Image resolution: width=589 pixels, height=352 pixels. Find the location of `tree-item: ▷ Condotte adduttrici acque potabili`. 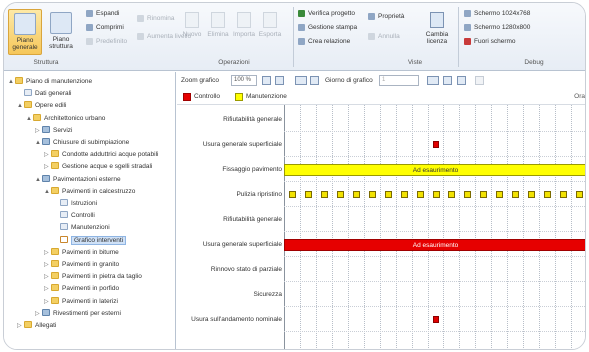

tree-item: ▷ Condotte adduttrici acque potabili is located at coordinates (101, 154).